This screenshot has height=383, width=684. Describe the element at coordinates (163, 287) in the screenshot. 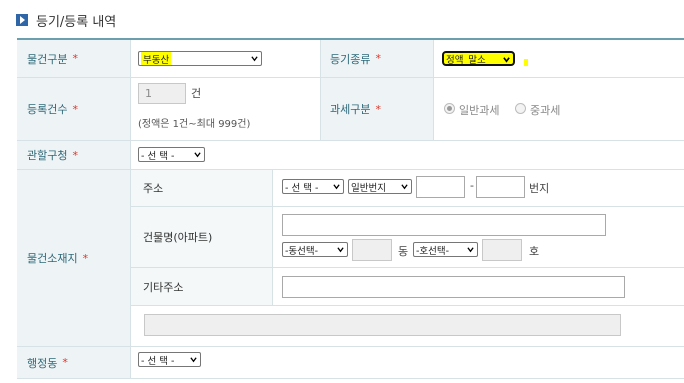

I see `label-text: 기타주소` at that location.